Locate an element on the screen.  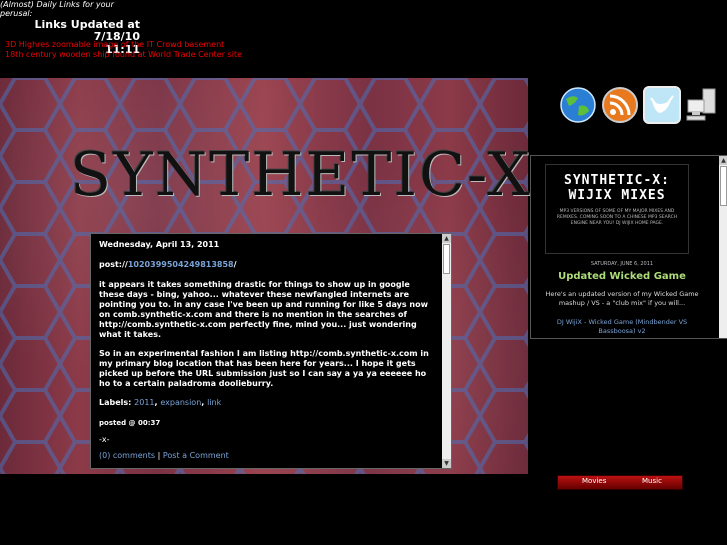
post-title-prefix: post:// is located at coordinates (113, 264).